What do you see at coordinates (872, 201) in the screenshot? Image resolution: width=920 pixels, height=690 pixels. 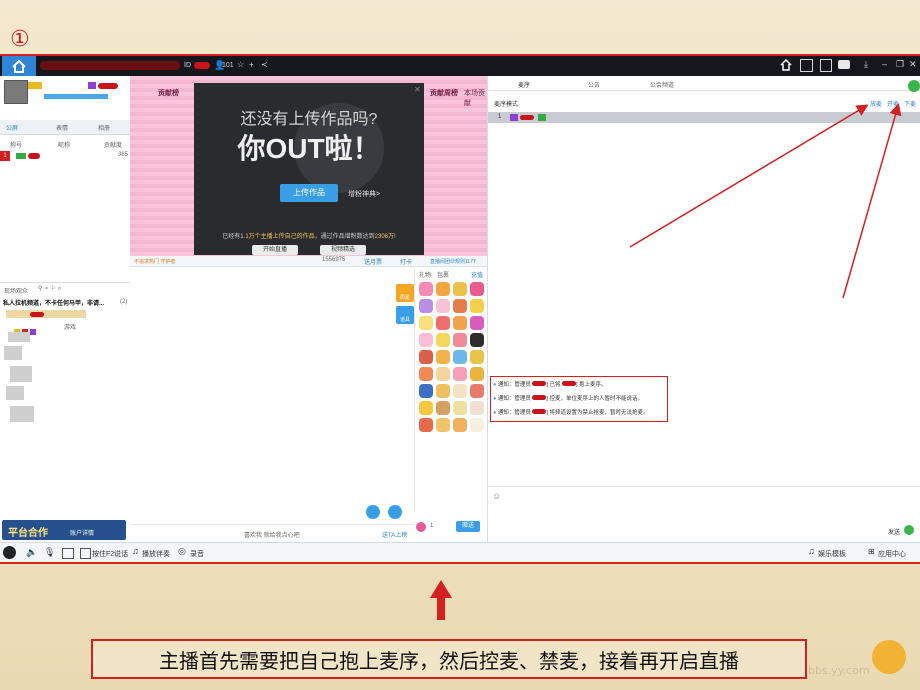 I see `arrow-to-leave-mic` at bounding box center [872, 201].